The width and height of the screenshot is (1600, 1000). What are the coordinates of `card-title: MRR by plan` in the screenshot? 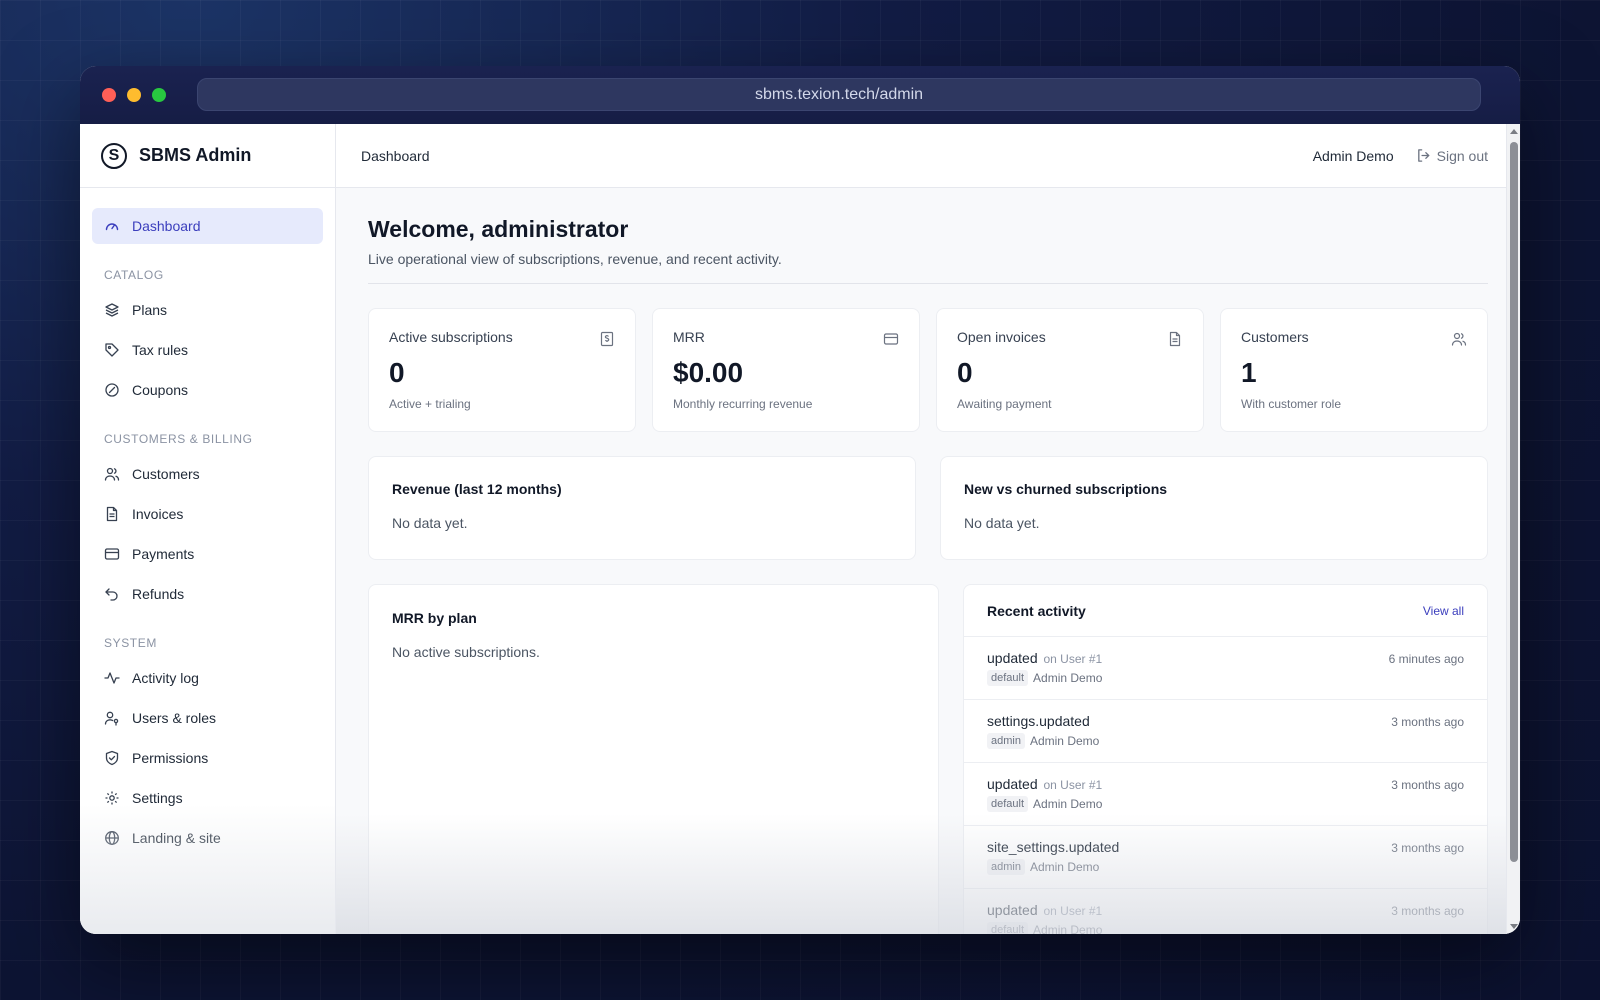 It's located at (434, 618).